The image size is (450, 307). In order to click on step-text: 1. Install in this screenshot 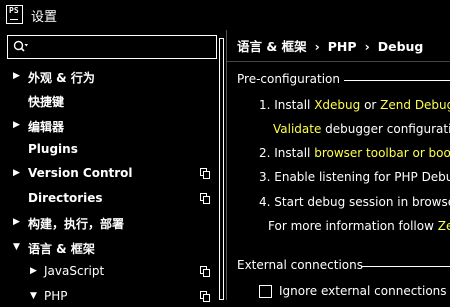, I will do `click(287, 105)`.